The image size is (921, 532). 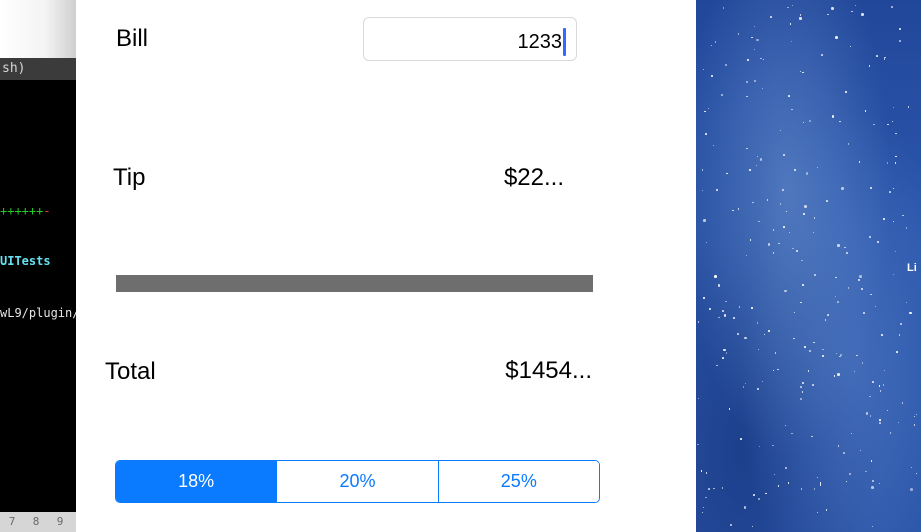 I want to click on tip-option-18: 18%, so click(x=196, y=481).